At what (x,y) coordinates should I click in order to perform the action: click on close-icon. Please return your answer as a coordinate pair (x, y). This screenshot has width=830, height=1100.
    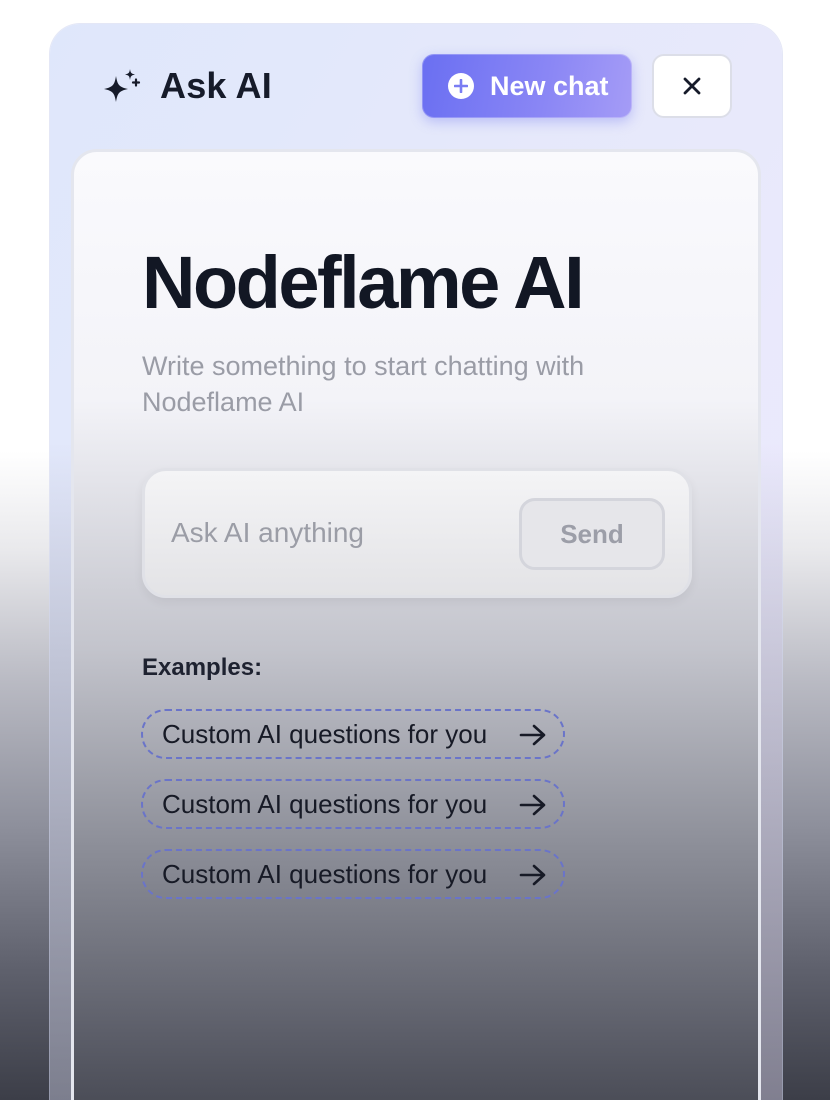
    Looking at the image, I should click on (692, 86).